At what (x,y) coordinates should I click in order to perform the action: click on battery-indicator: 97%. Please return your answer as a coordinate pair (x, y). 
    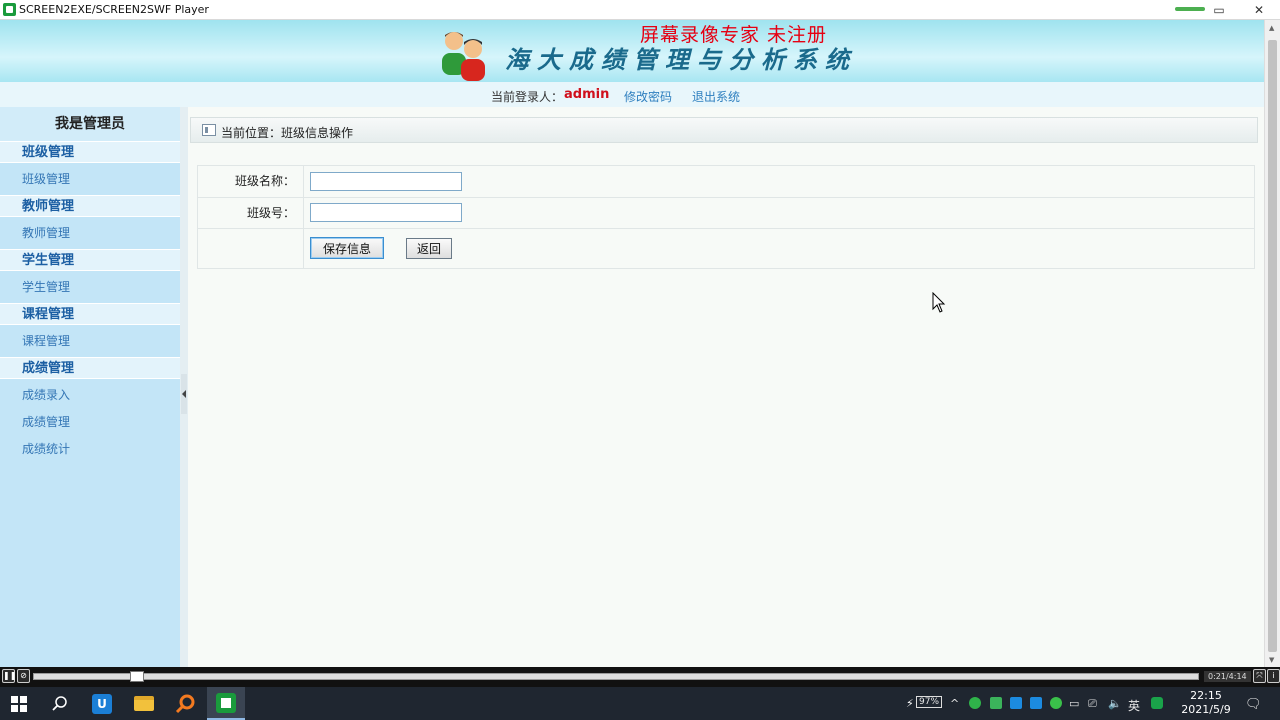
    Looking at the image, I should click on (929, 702).